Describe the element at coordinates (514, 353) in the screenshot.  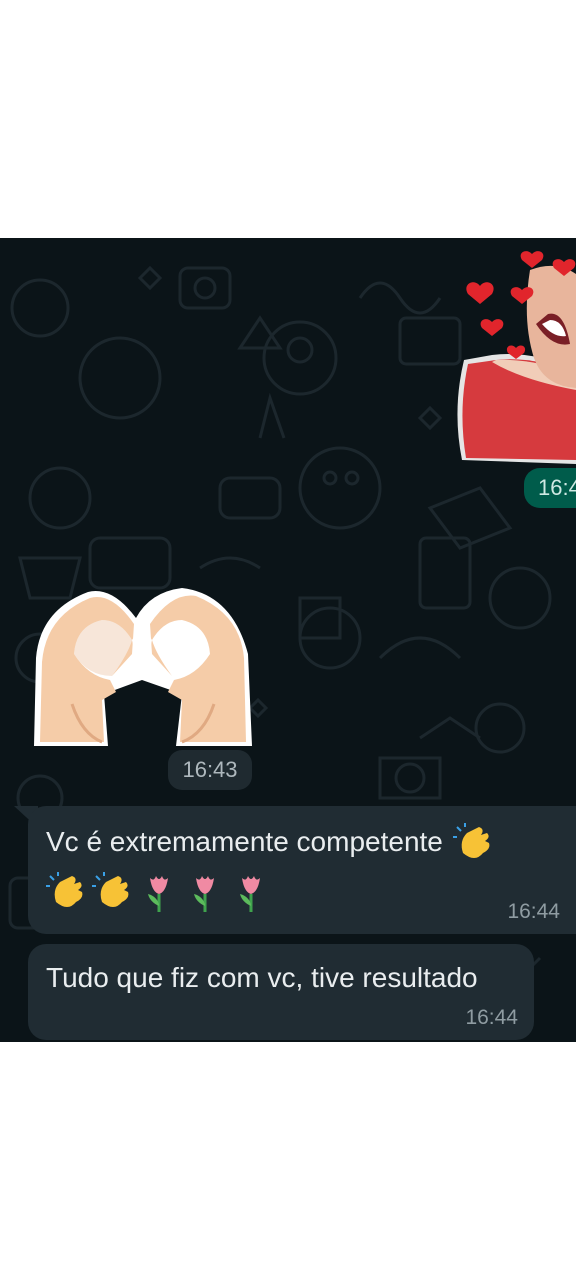
I see `outgoing-sticker` at that location.